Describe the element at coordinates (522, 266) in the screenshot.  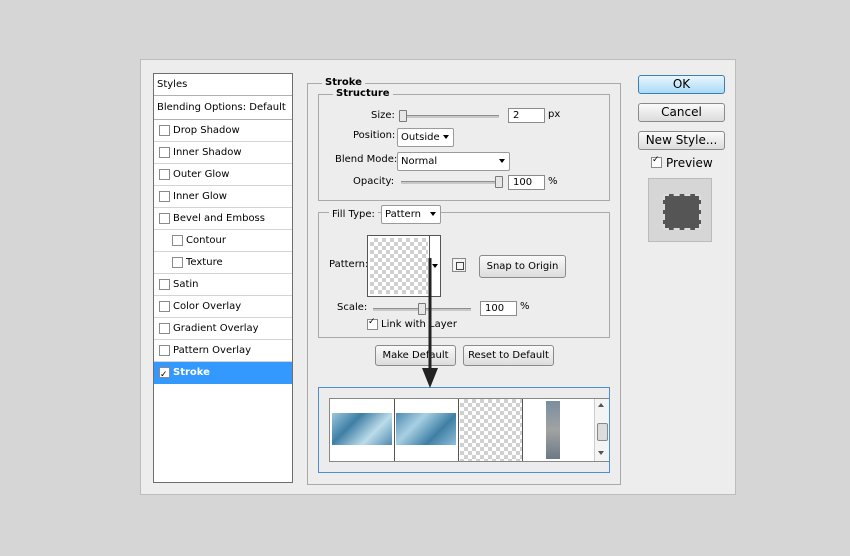
I see `snap-to-origin-button: Snap to Origin` at that location.